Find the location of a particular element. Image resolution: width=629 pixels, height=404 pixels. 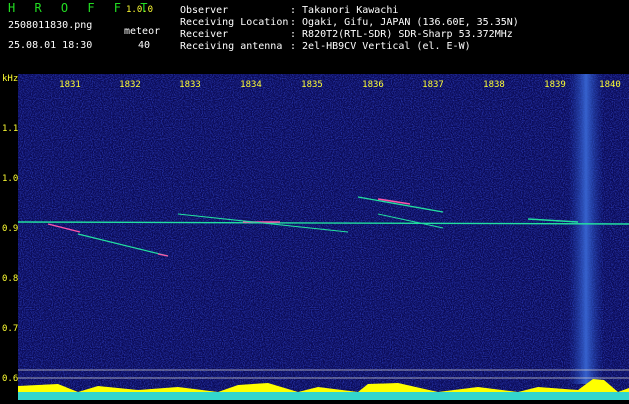

x-tick-1832: 1832 is located at coordinates (130, 85).